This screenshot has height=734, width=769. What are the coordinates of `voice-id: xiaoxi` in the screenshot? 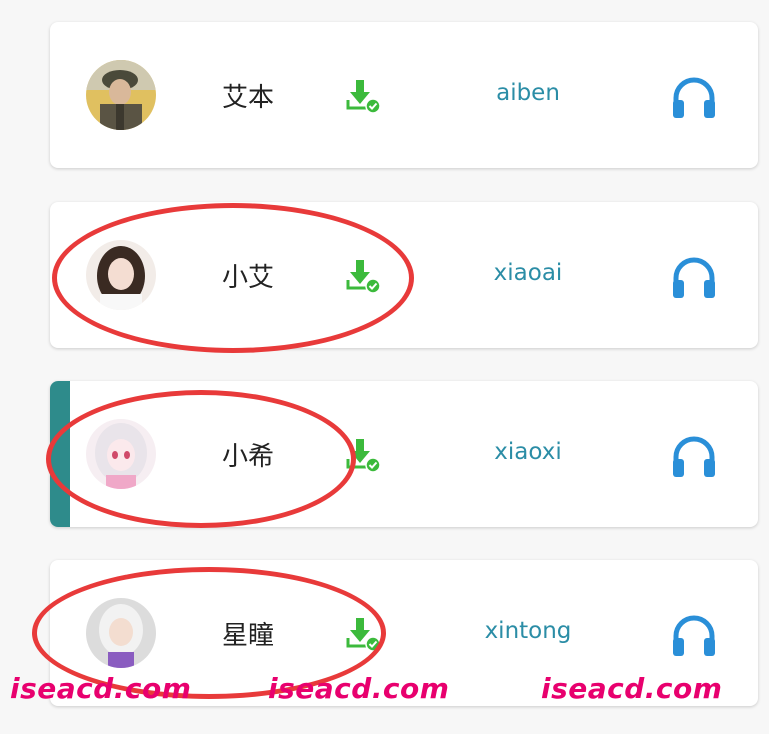 It's located at (528, 452).